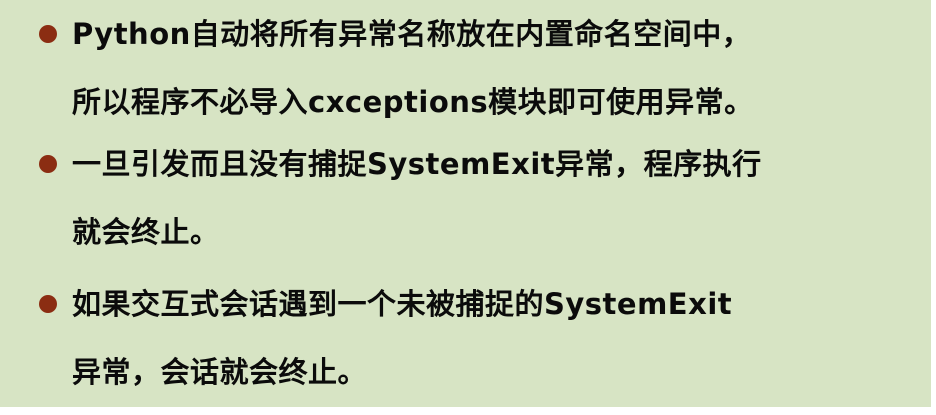  I want to click on bullet-3-line-2: 异常，会话就会终止。, so click(220, 372).